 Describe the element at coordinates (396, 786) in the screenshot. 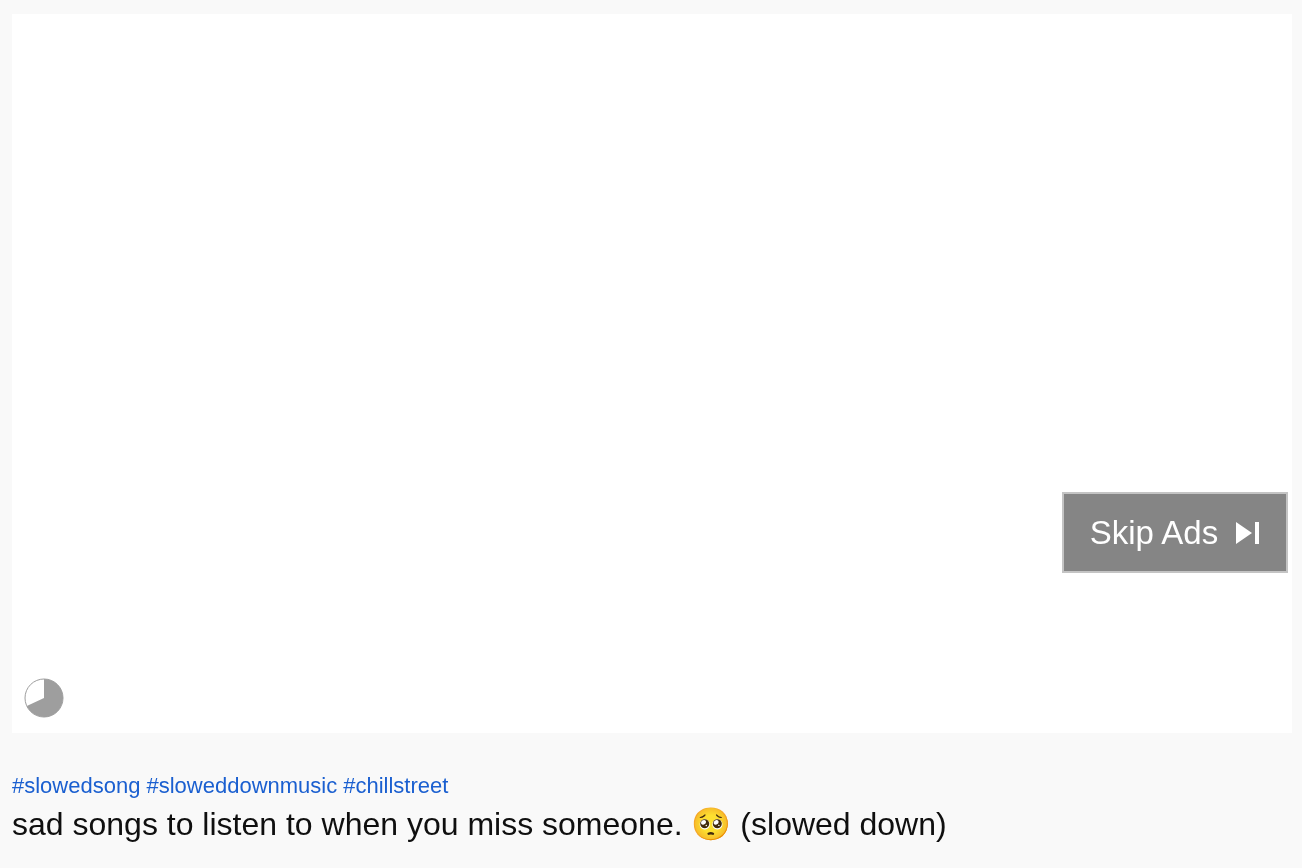

I see `hashtag-link: #chillstreet` at that location.